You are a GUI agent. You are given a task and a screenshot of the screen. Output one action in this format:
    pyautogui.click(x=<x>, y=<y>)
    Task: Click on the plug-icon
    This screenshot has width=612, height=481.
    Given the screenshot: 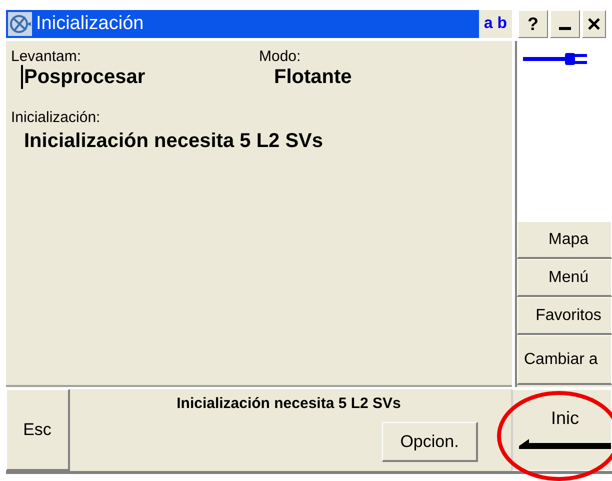 What is the action you would take?
    pyautogui.click(x=556, y=59)
    